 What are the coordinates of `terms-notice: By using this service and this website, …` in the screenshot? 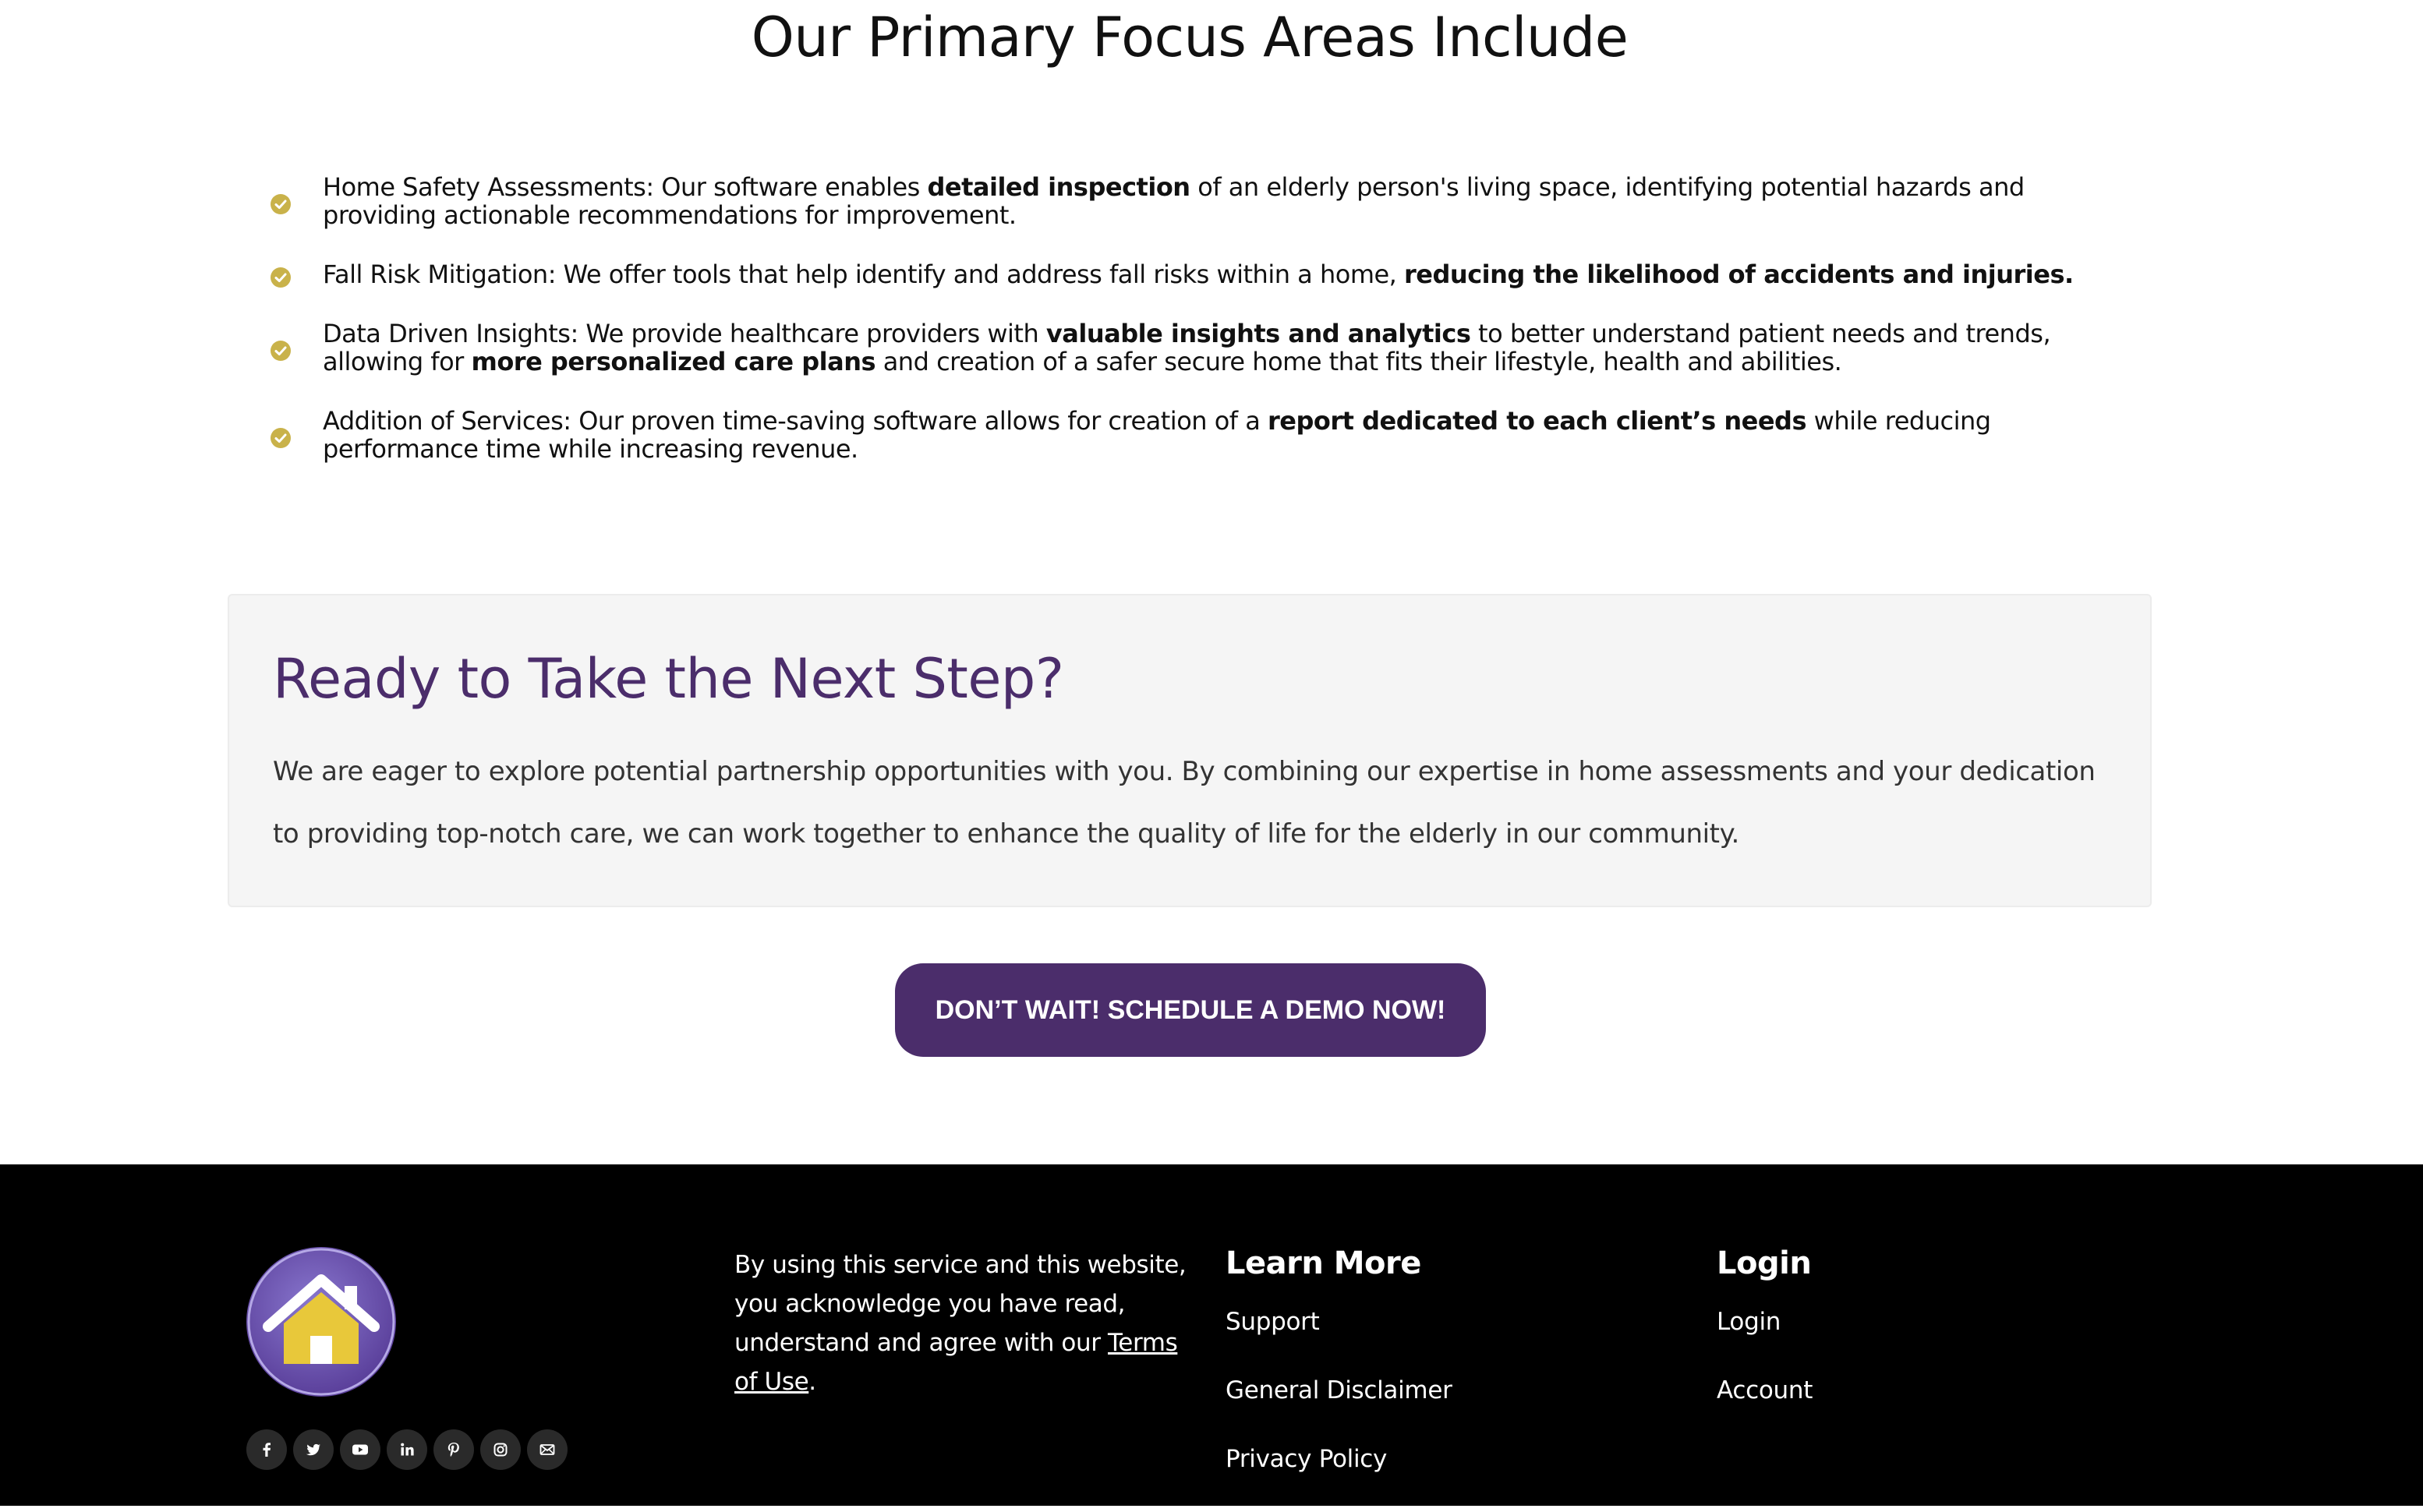 It's located at (961, 1323).